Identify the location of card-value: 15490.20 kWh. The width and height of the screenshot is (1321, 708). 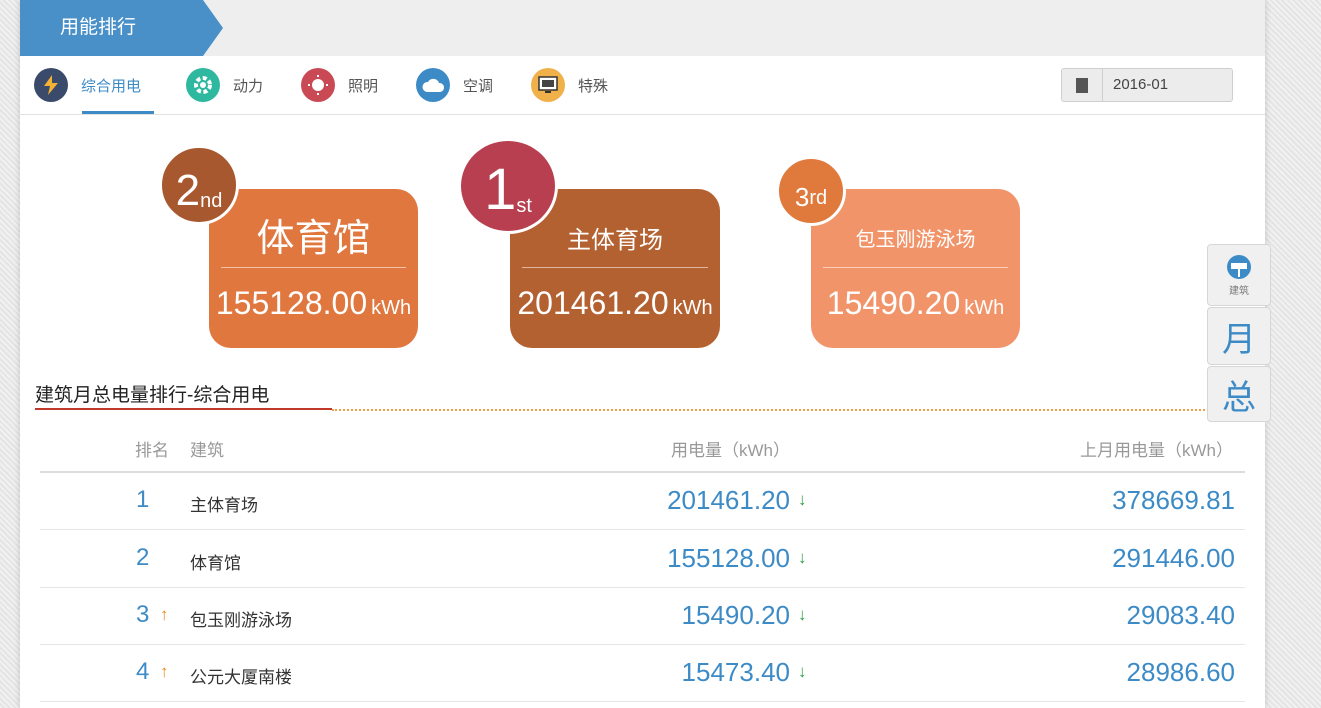
(915, 303).